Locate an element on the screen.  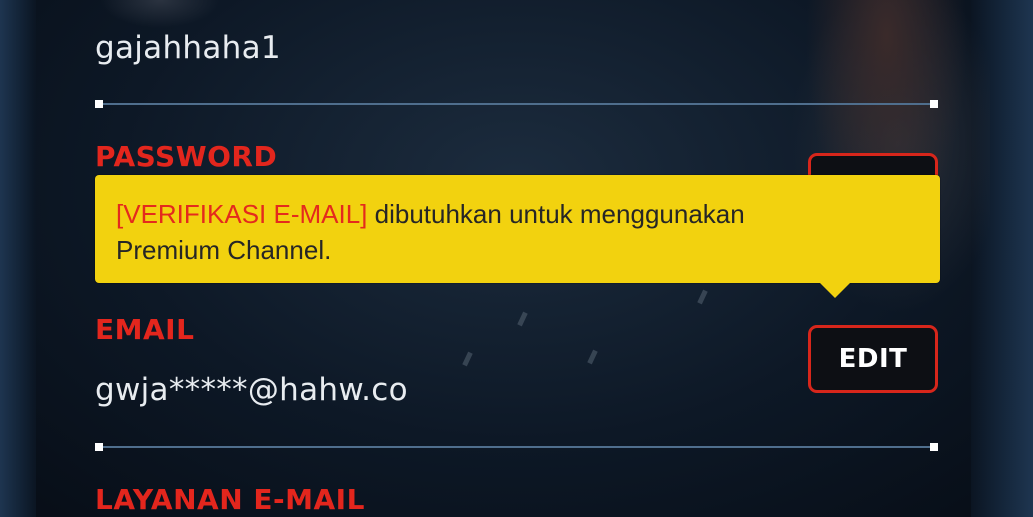
tooltip-pointer is located at coordinates (835, 290).